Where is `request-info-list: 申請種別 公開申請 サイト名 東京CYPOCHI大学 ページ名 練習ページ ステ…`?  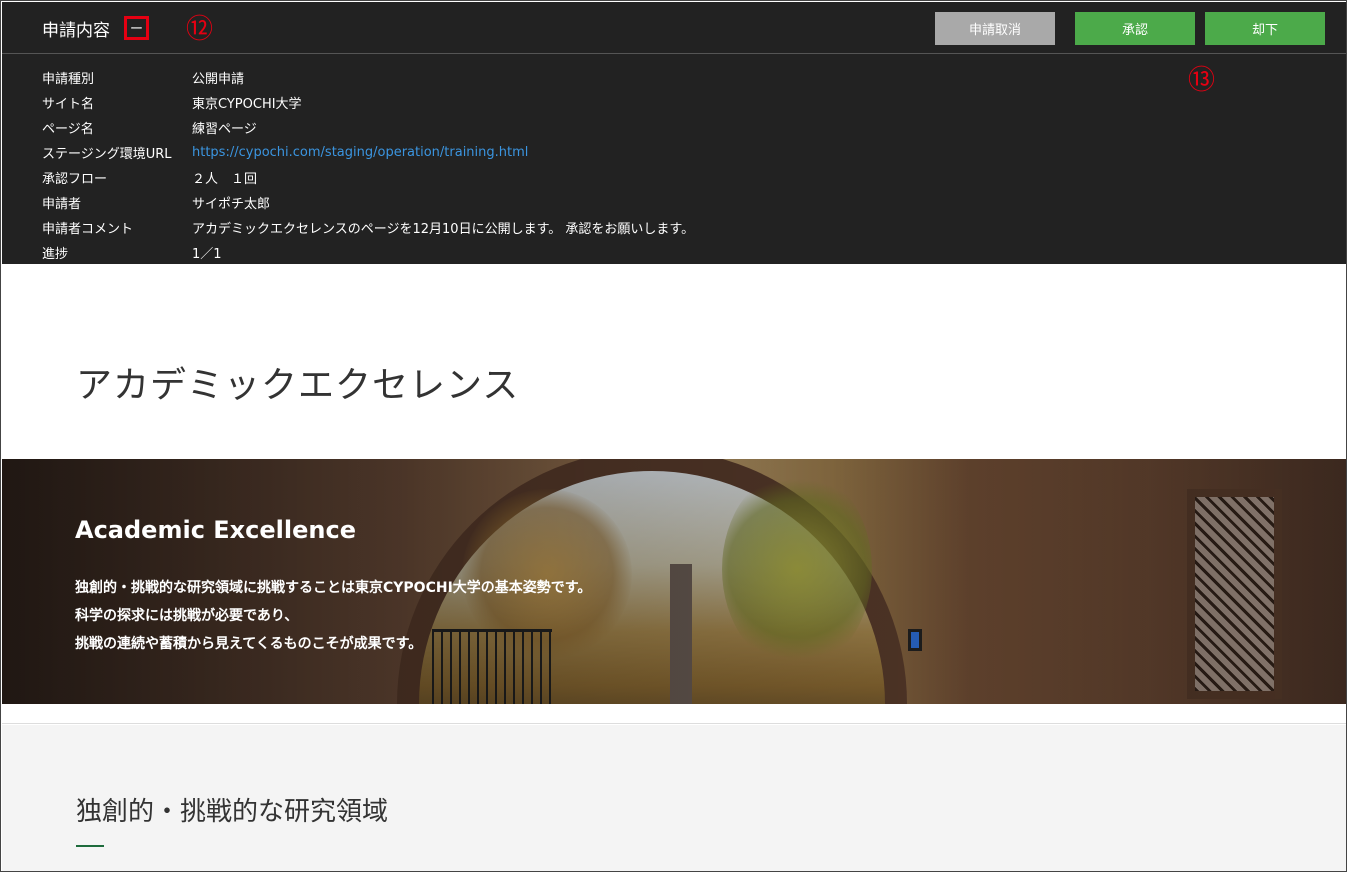 request-info-list: 申請種別 公開申請 サイト名 東京CYPOCHI大学 ページ名 練習ページ ステ… is located at coordinates (368, 165).